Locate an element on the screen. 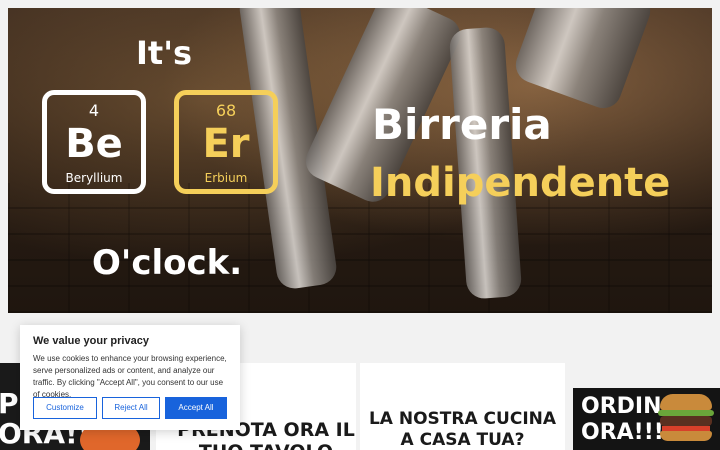  hero-its-text: It's is located at coordinates (164, 53).